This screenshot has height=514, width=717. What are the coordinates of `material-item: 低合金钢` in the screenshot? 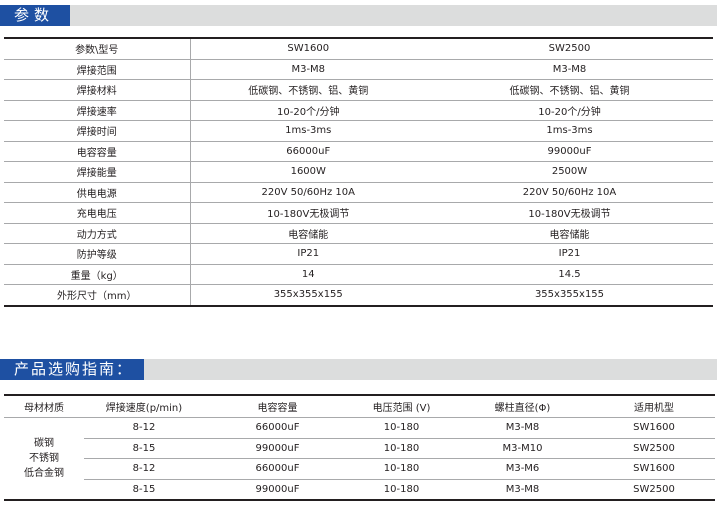 It's located at (44, 473).